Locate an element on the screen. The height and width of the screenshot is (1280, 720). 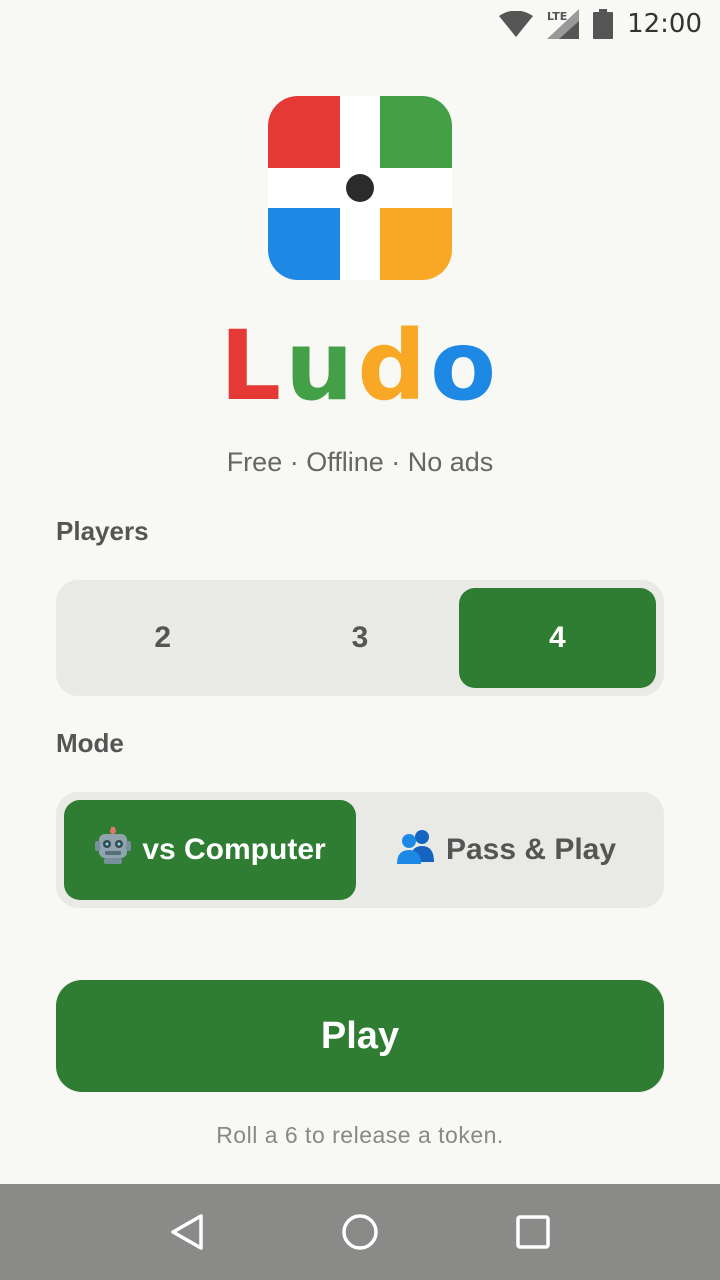
play-button: Play is located at coordinates (360, 1036).